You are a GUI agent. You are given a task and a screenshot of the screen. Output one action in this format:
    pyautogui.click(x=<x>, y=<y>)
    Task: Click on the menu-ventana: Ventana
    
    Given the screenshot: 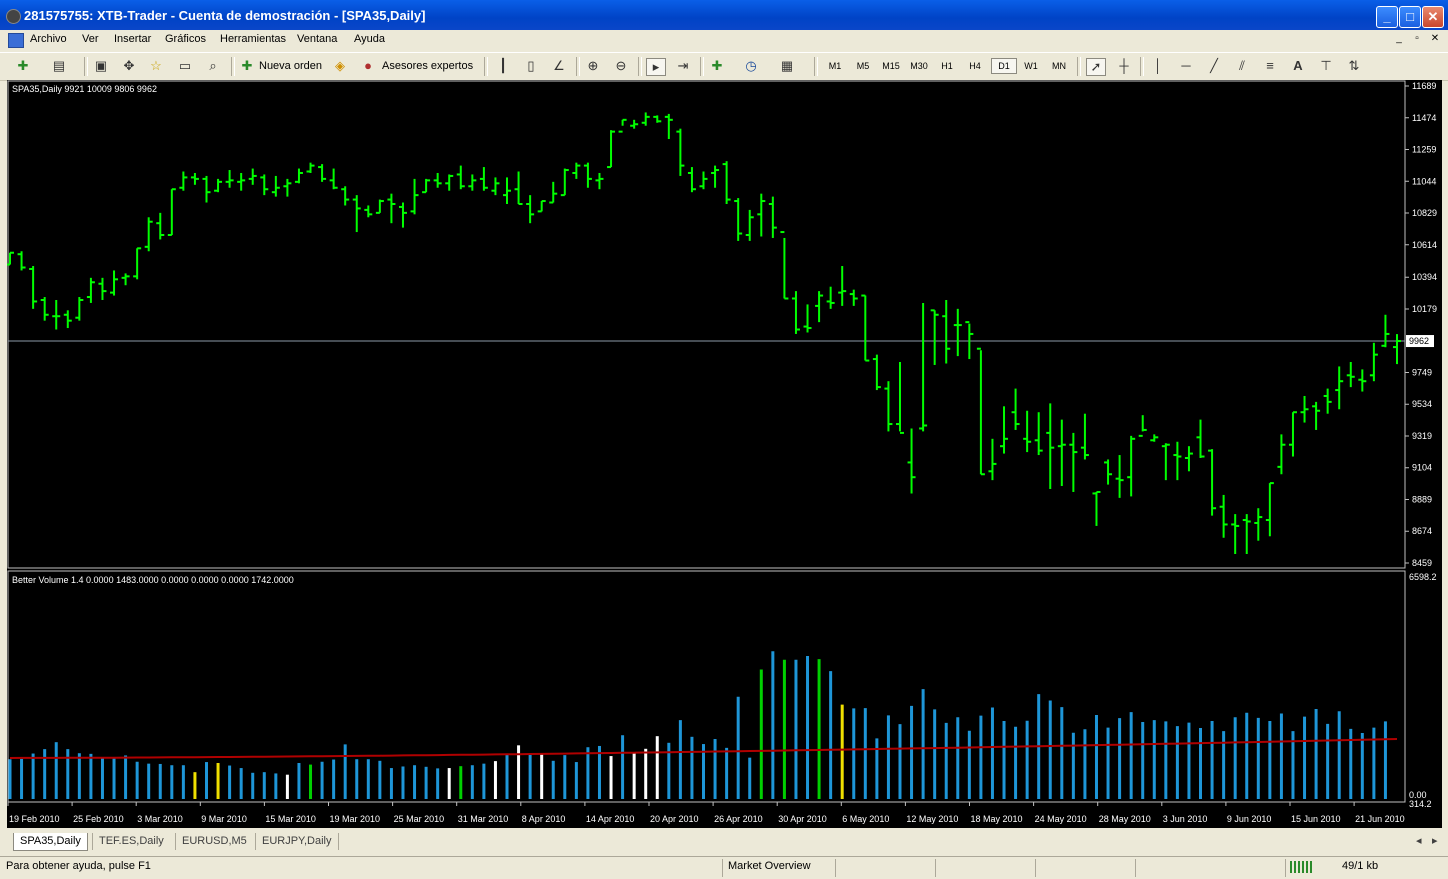 What is the action you would take?
    pyautogui.click(x=317, y=39)
    